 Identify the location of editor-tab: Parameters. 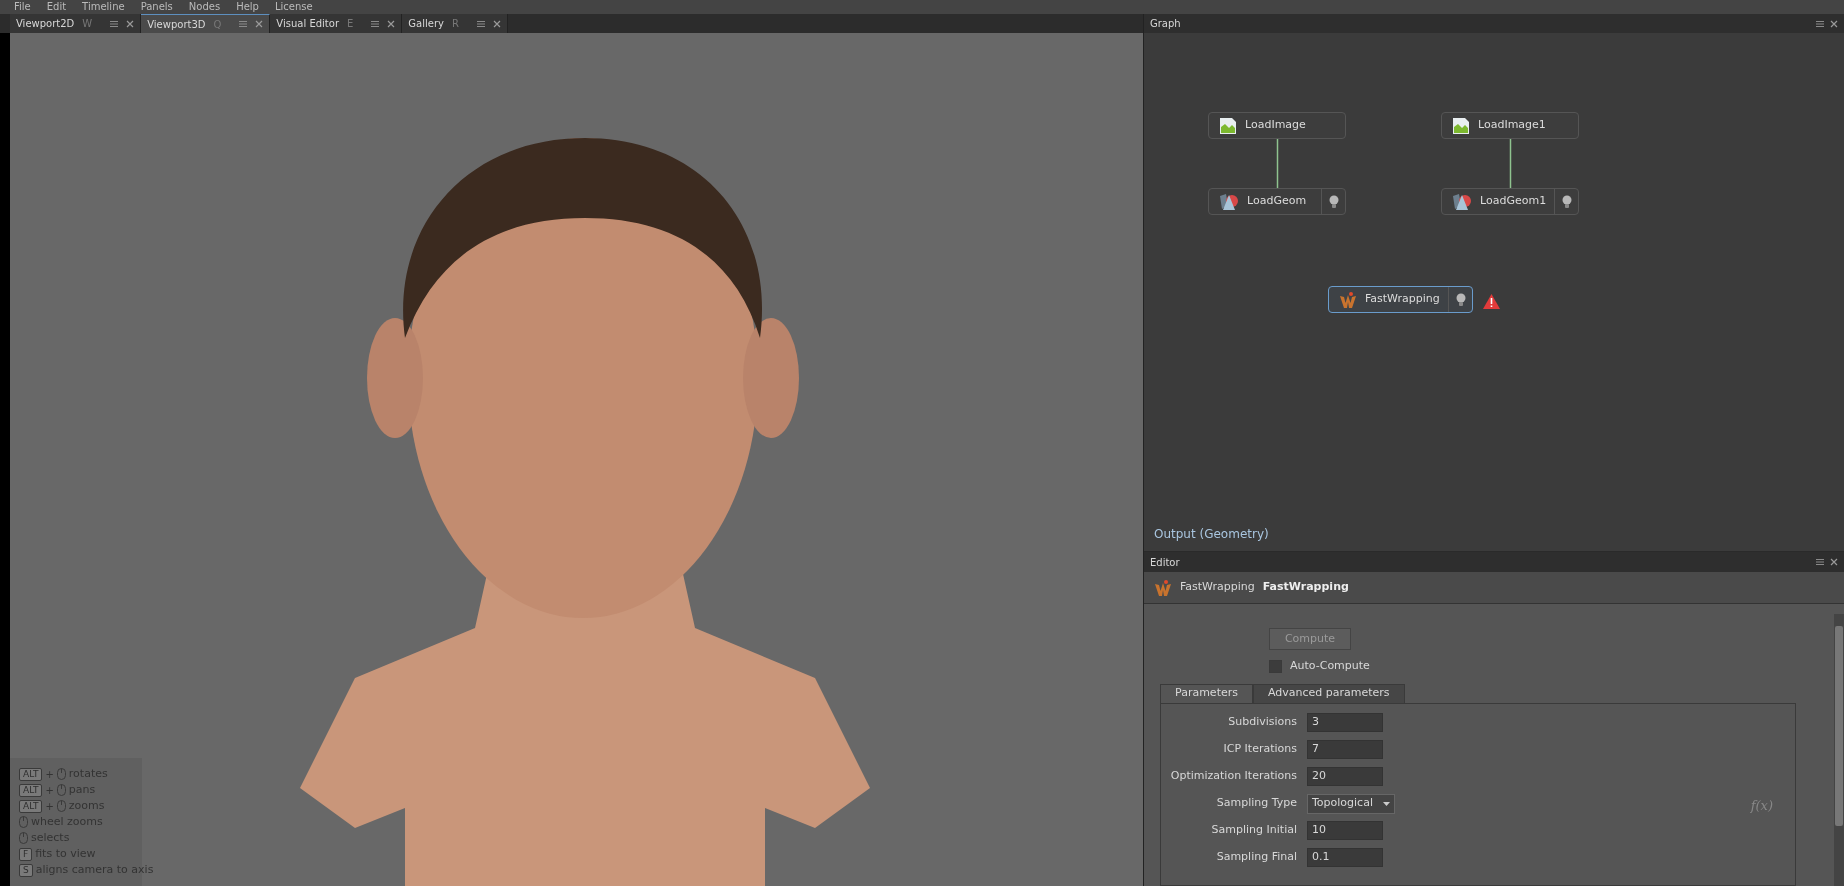
(1206, 693).